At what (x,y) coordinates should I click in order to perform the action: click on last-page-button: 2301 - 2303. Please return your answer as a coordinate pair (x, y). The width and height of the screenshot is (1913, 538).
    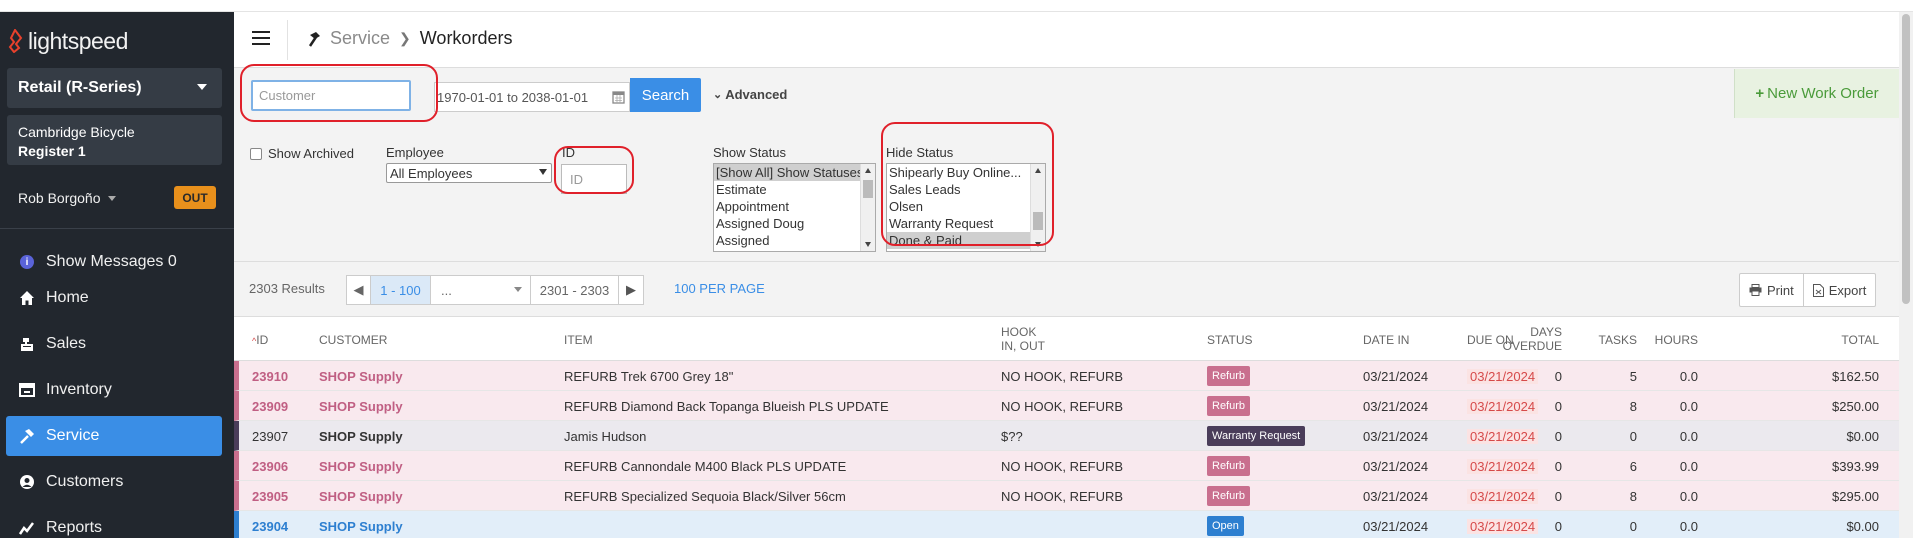
    Looking at the image, I should click on (575, 290).